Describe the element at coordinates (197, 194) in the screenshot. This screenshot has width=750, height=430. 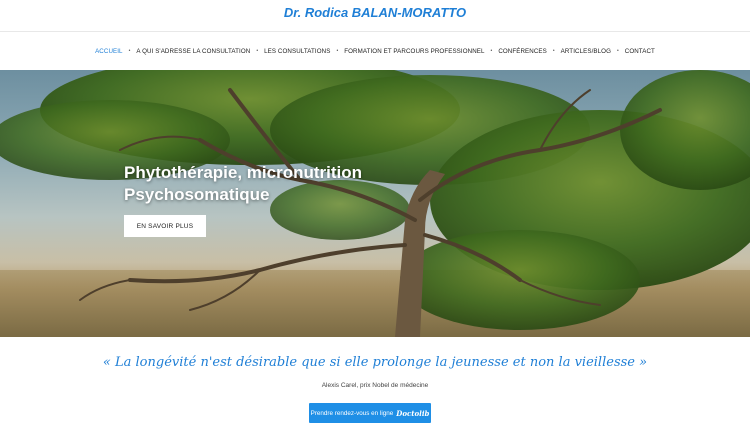
I see `hero-heading-line-2: Psychosomatique` at that location.